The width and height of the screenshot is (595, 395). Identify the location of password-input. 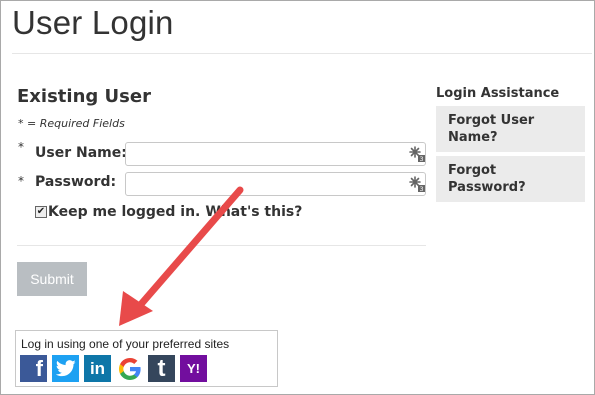
(275, 184).